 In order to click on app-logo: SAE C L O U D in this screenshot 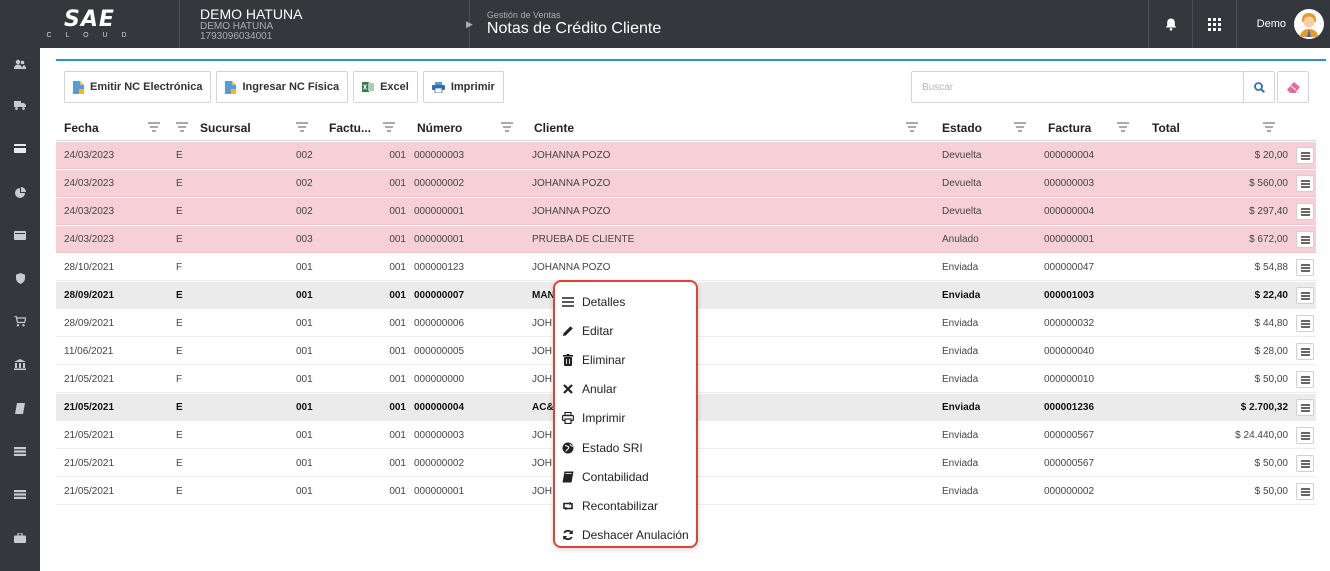, I will do `click(90, 24)`.